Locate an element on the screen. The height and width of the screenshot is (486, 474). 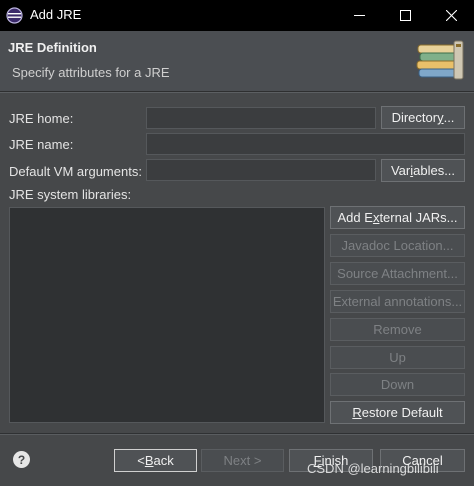
system-libraries-label: JRE system libraries: is located at coordinates (70, 194).